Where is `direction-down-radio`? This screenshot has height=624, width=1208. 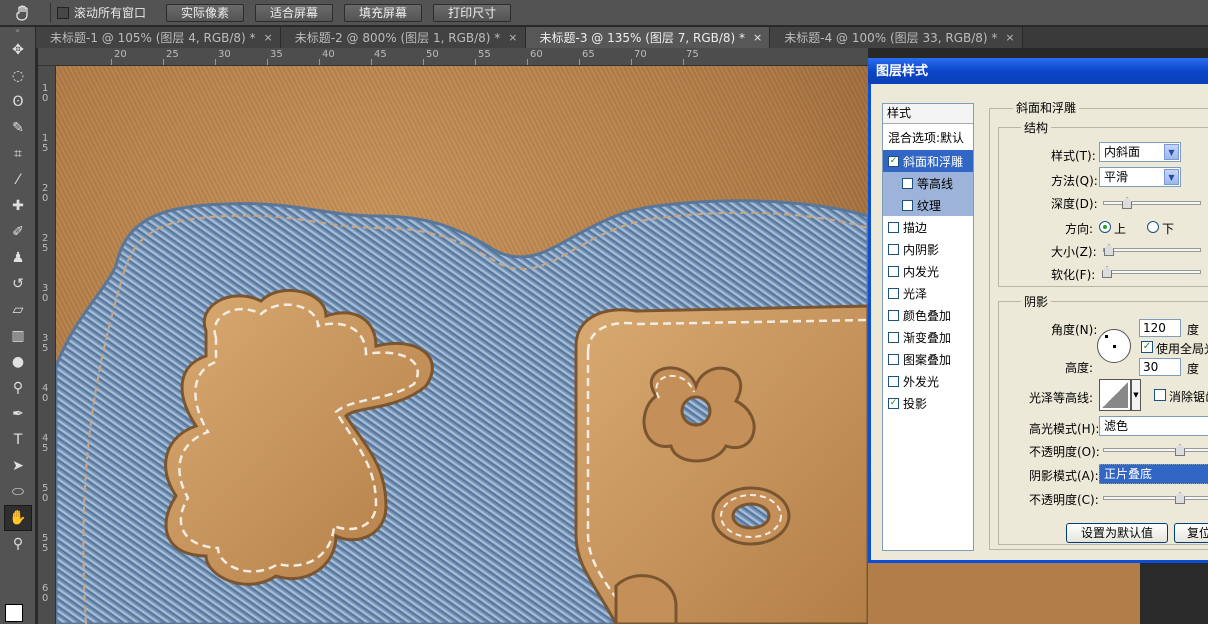
direction-down-radio is located at coordinates (1153, 227).